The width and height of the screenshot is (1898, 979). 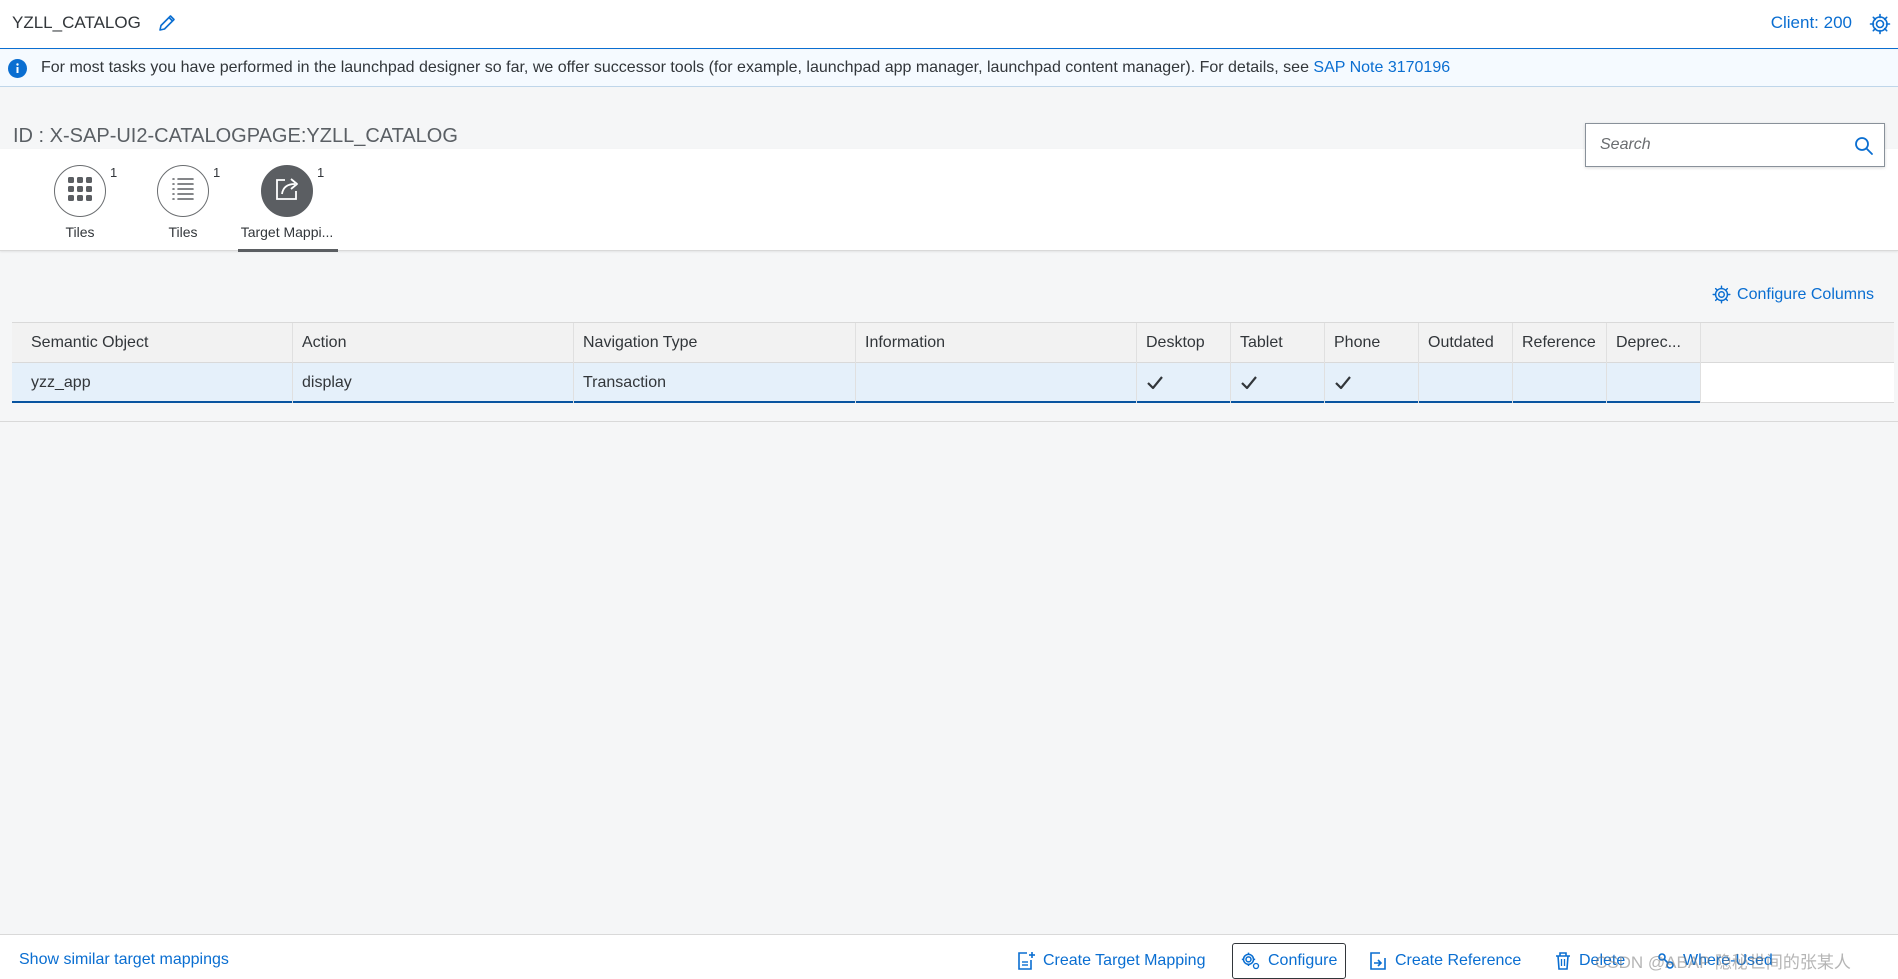 What do you see at coordinates (949, 24) in the screenshot?
I see `shell-bar: YZLL_CATALOG Client: 200` at bounding box center [949, 24].